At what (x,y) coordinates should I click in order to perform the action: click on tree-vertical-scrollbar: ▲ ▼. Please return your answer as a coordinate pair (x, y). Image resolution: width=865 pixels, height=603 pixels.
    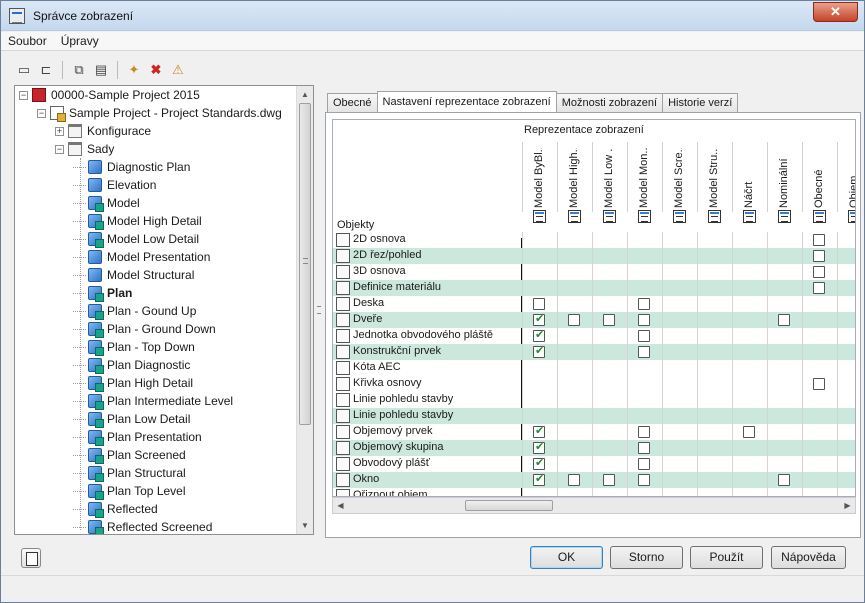
    Looking at the image, I should click on (304, 310).